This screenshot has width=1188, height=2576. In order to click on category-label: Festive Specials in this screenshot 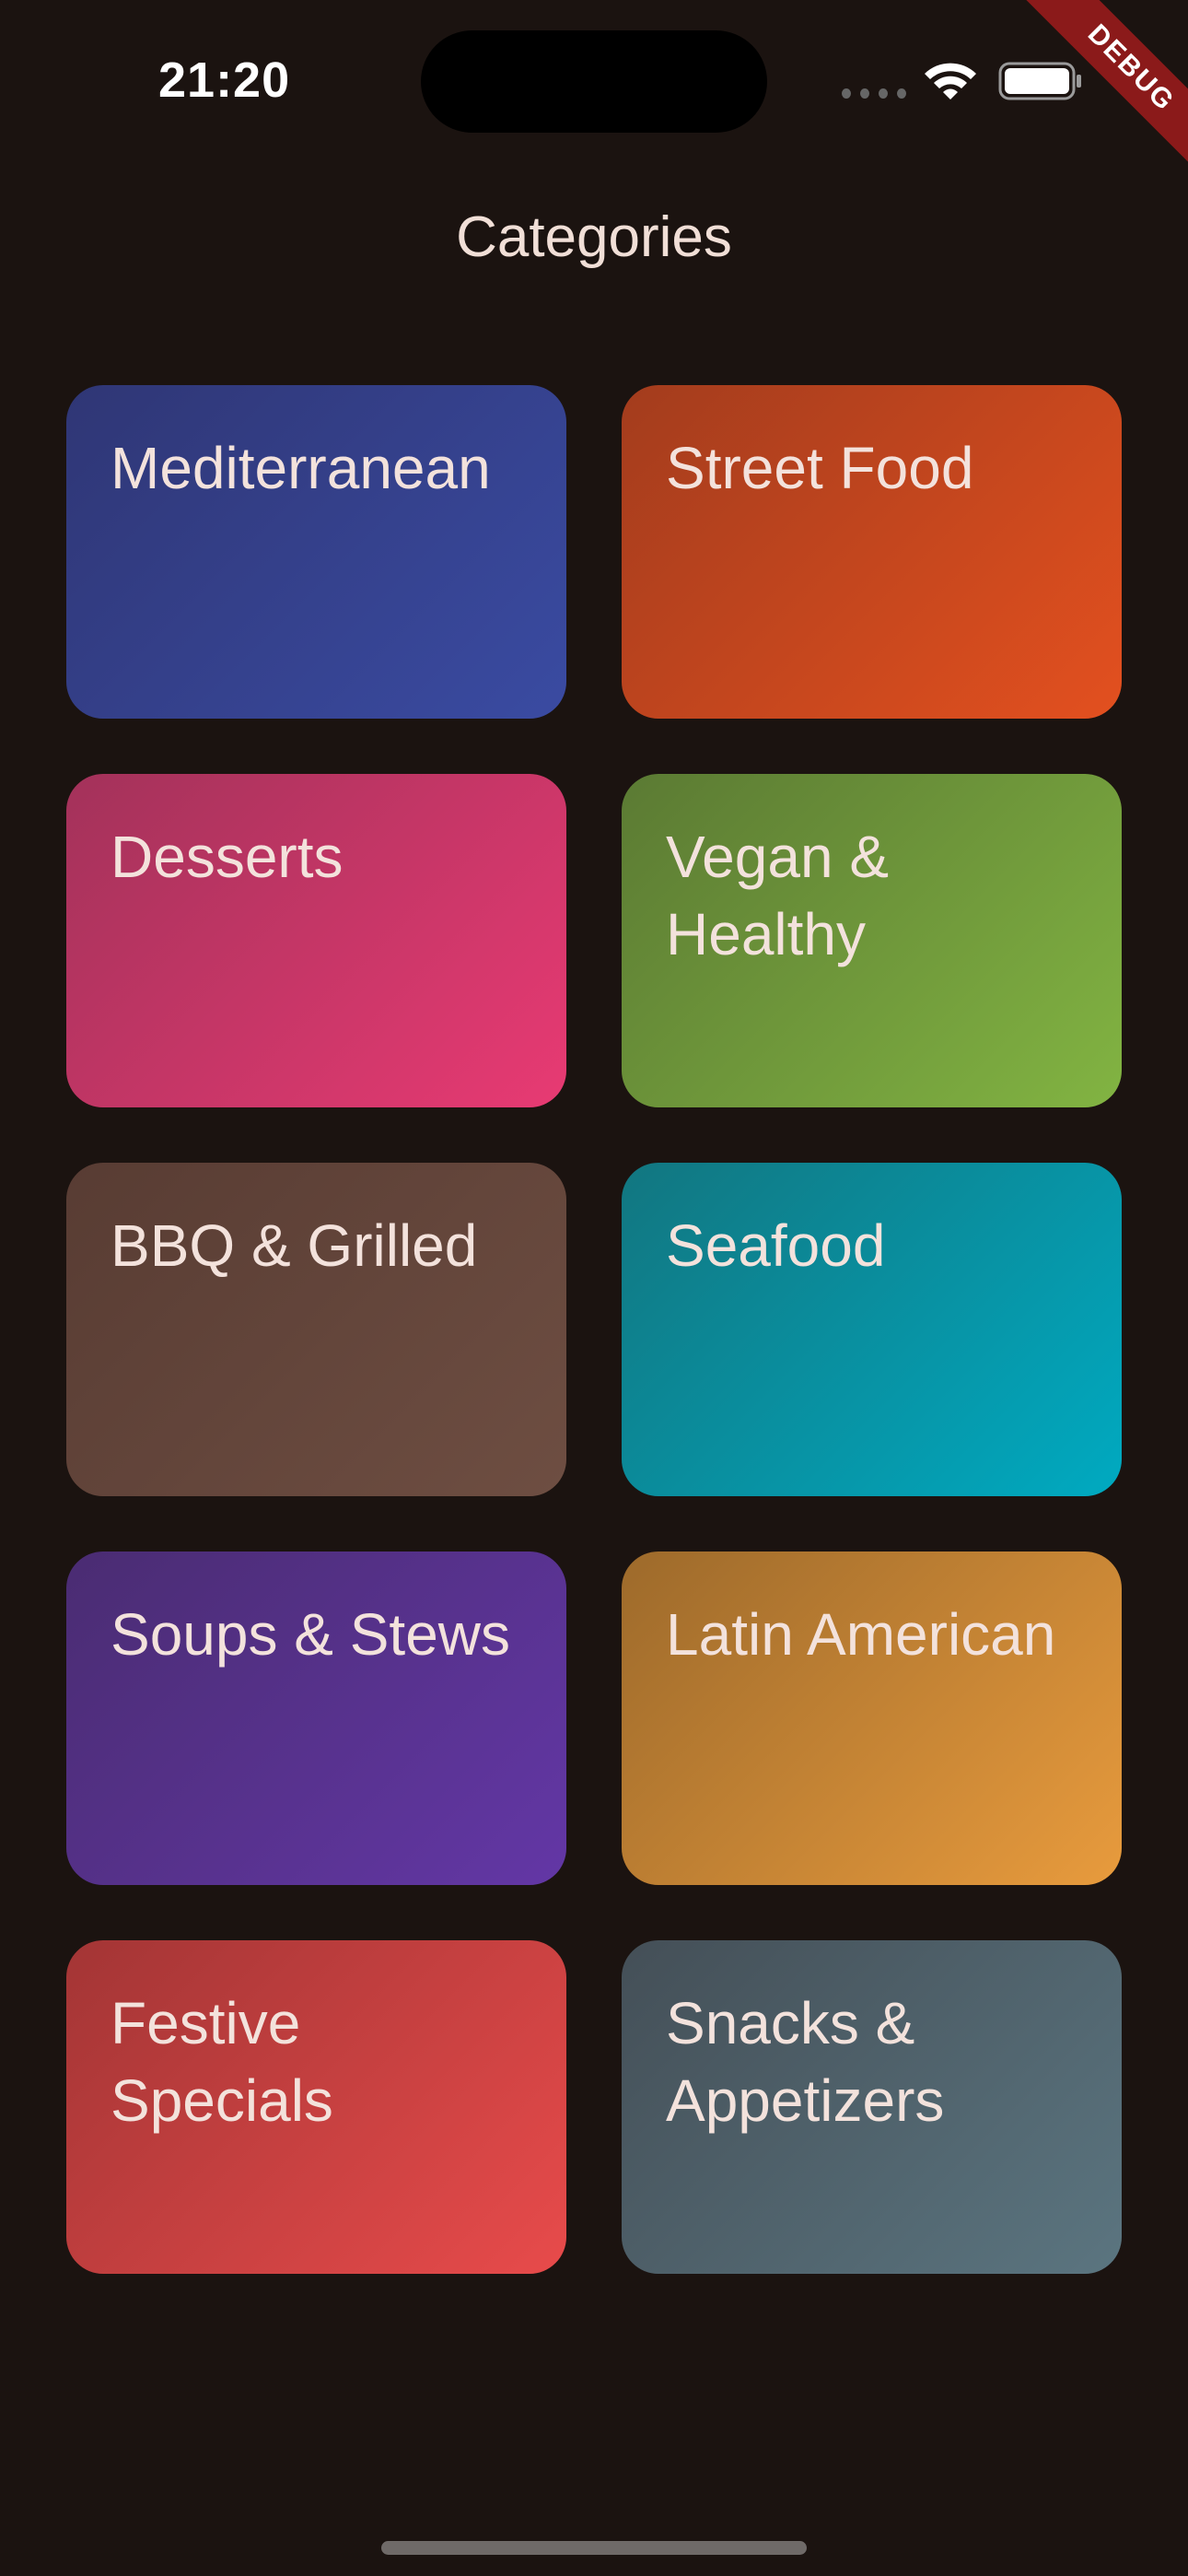, I will do `click(222, 2062)`.